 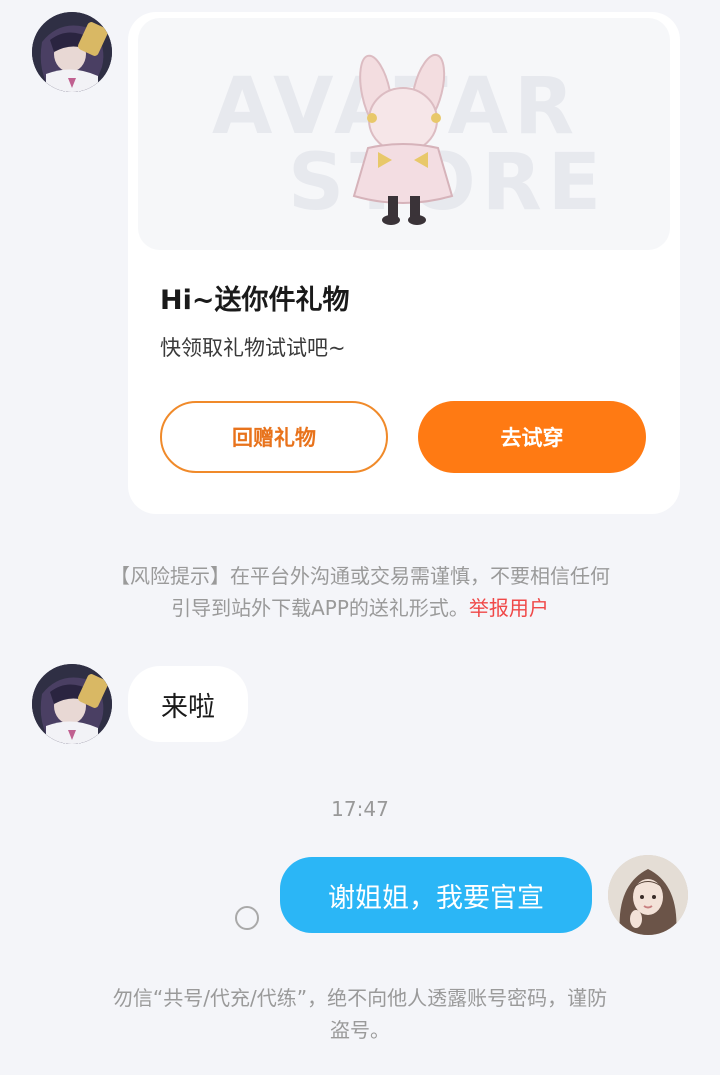 What do you see at coordinates (648, 895) in the screenshot?
I see `avatar-me` at bounding box center [648, 895].